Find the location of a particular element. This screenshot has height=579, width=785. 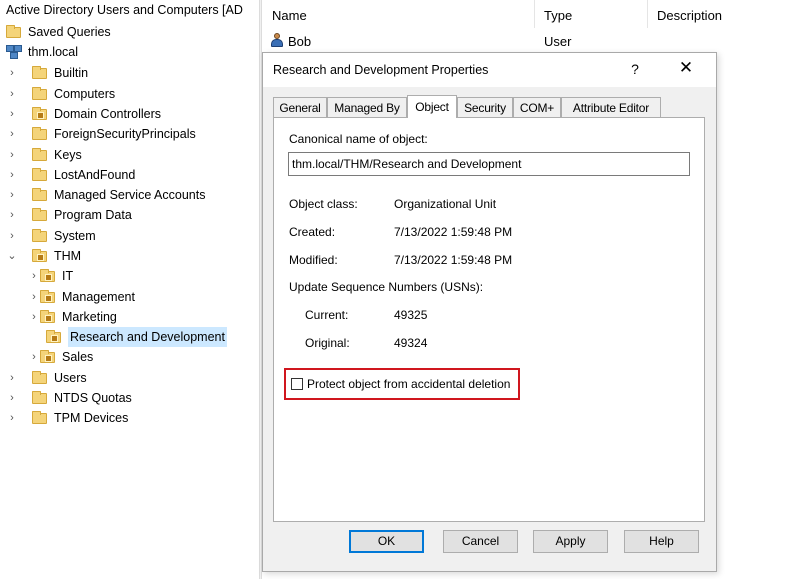

tab-com-plus: COM+ is located at coordinates (537, 107).